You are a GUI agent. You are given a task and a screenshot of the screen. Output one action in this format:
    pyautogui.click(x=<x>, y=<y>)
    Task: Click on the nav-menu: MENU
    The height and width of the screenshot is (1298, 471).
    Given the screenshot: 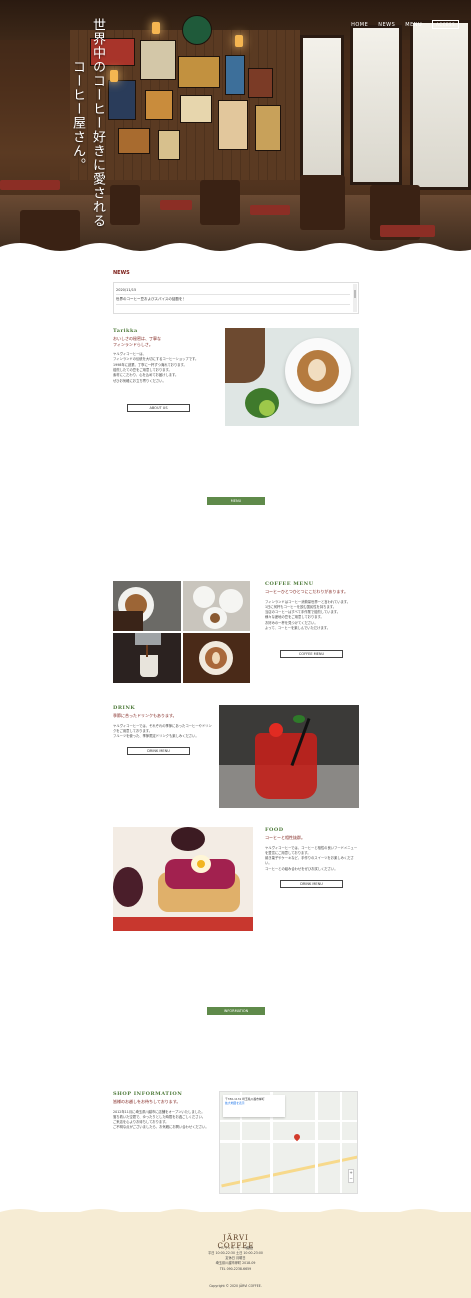 What is the action you would take?
    pyautogui.click(x=413, y=25)
    